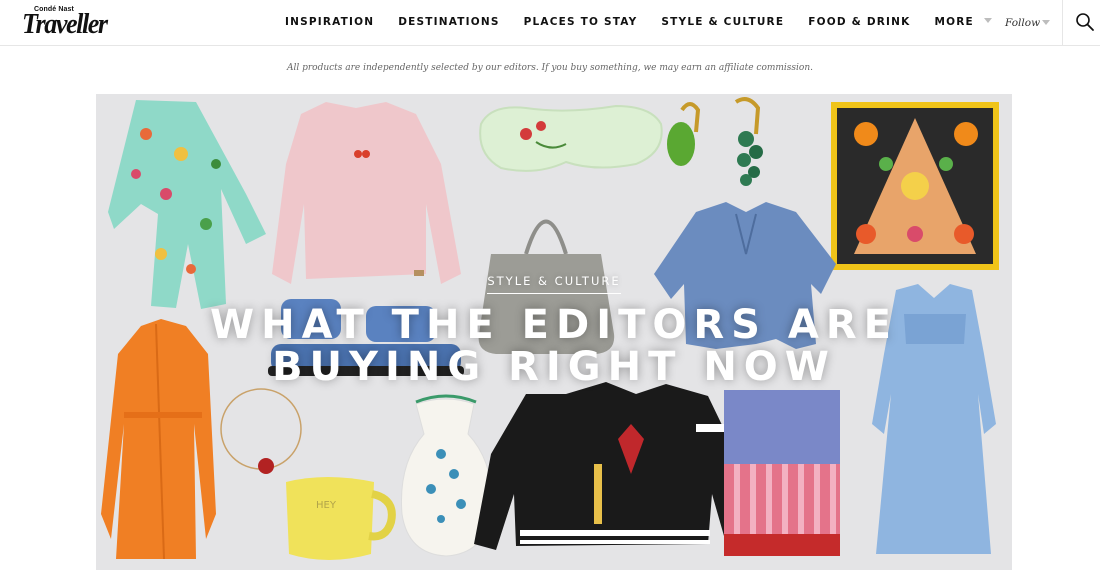 The height and width of the screenshot is (584, 1100). I want to click on search-icon, so click(1085, 22).